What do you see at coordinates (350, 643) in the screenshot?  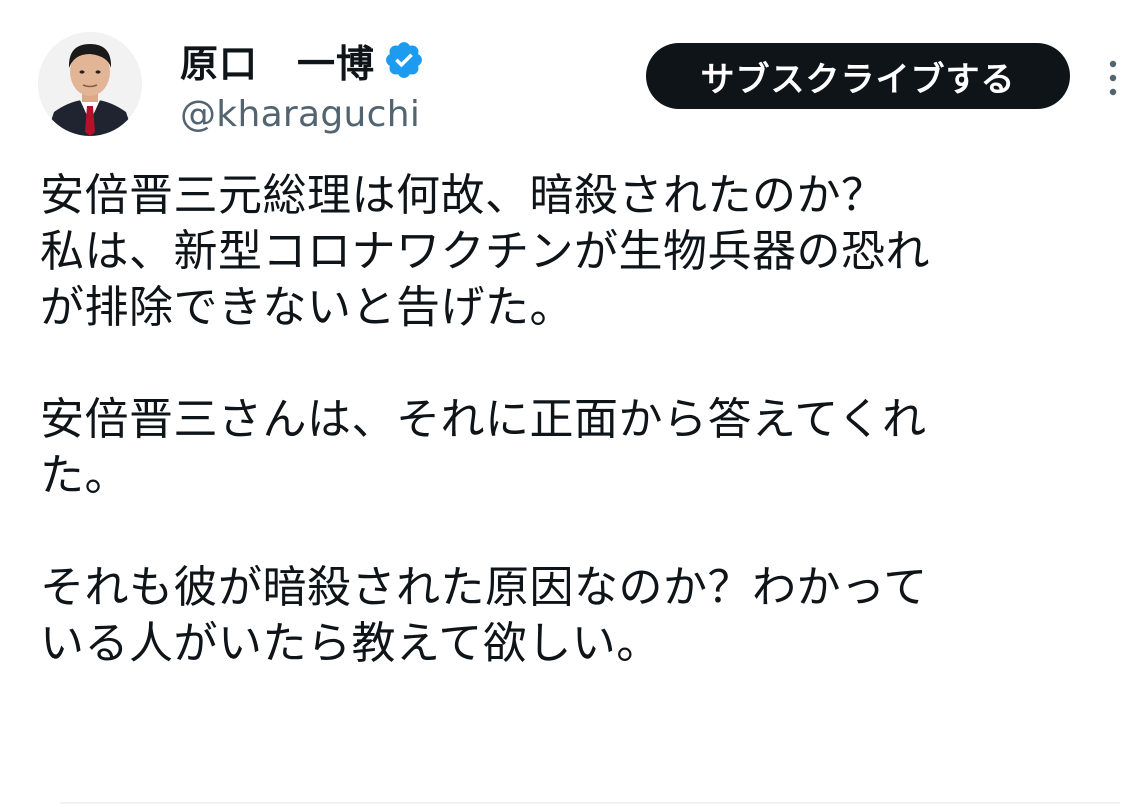 I see `tweet-line: いる人がいたら教えて欲しい。` at bounding box center [350, 643].